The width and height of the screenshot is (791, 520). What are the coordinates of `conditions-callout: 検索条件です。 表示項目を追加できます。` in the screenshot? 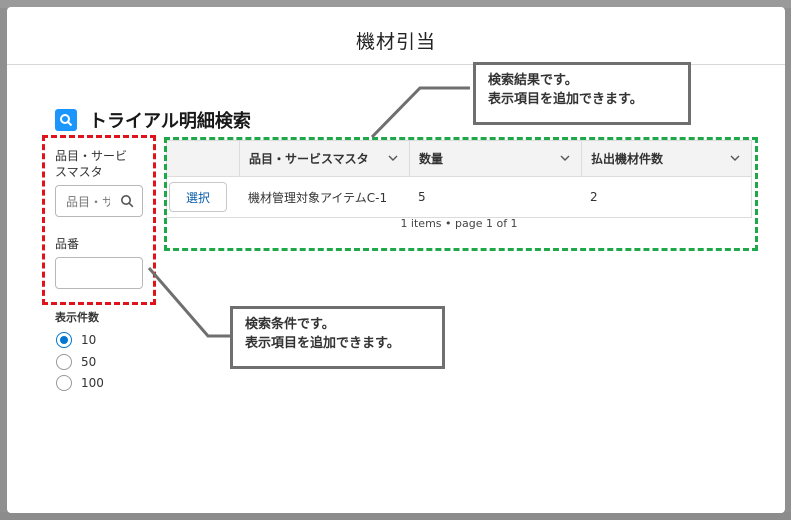 It's located at (337, 337).